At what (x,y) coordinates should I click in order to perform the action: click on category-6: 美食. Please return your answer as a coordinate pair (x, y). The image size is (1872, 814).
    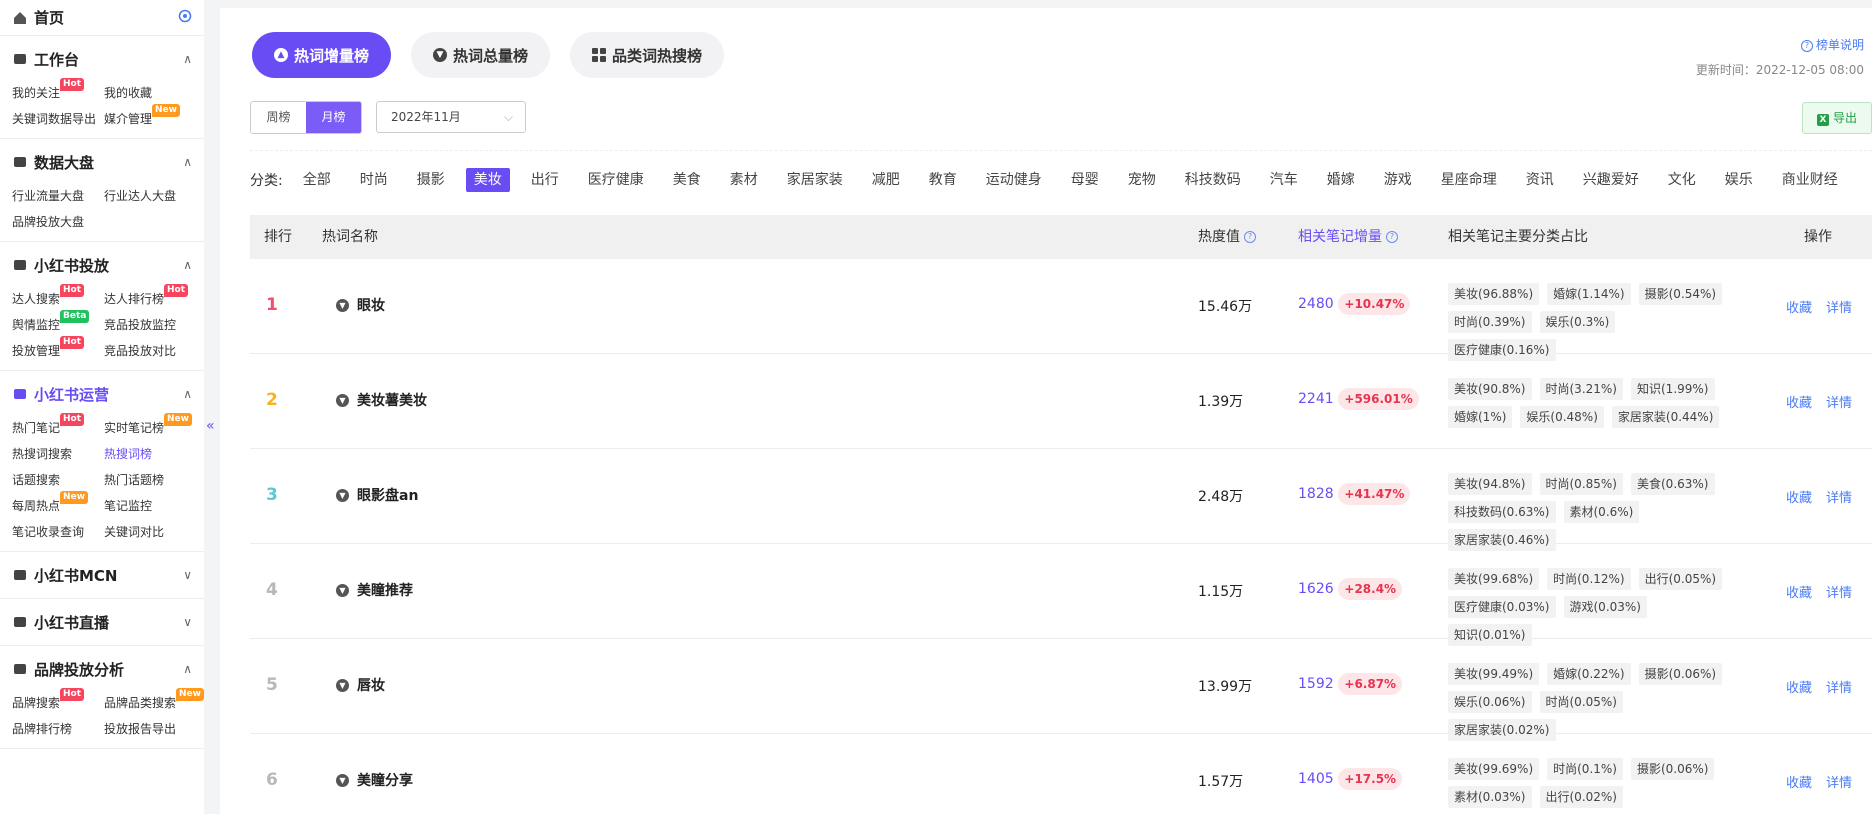
    Looking at the image, I should click on (687, 180).